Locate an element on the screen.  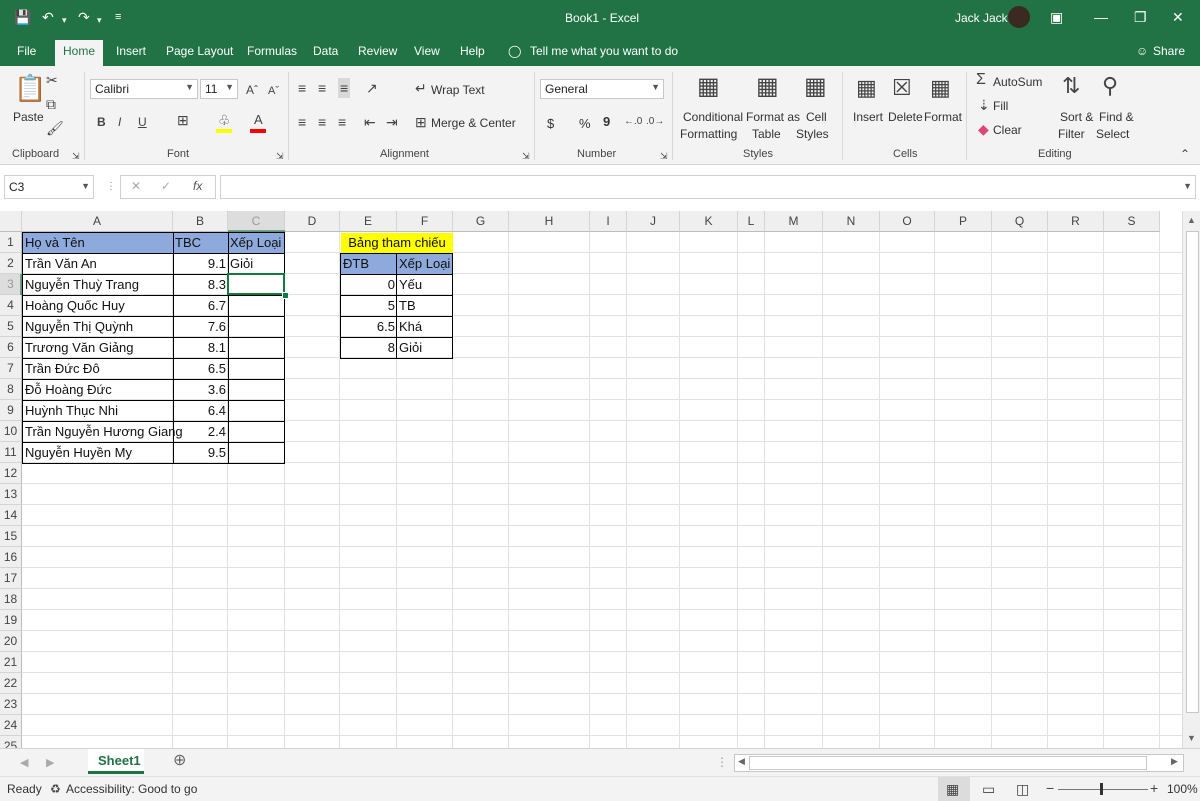
accessibility-status: Accessibility: Good to go is located at coordinates (131, 789).